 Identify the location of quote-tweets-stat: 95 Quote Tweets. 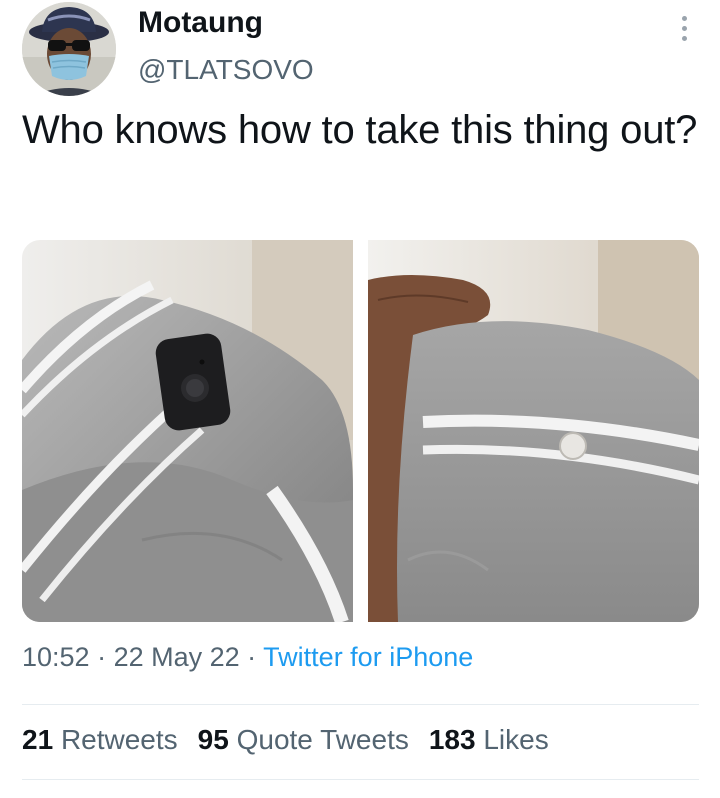
(303, 740).